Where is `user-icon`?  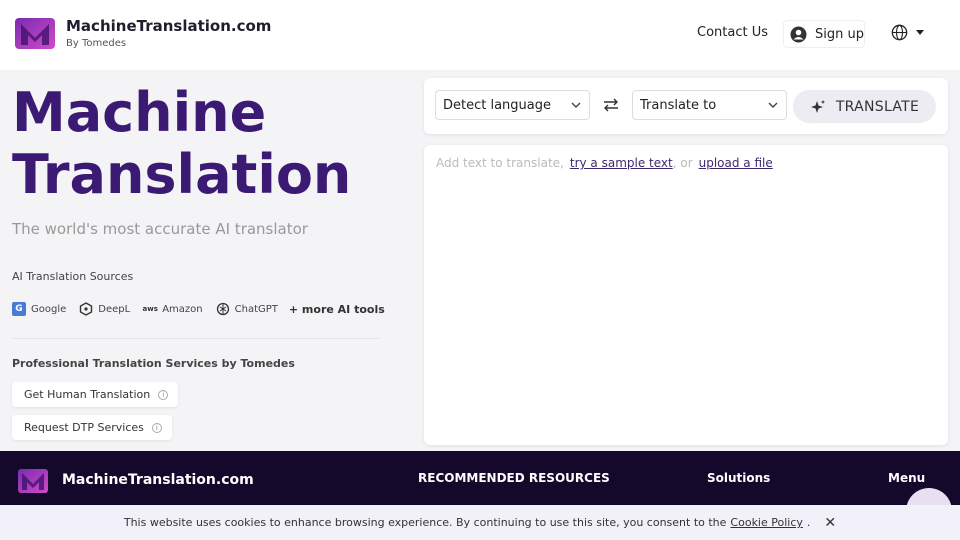 user-icon is located at coordinates (798, 34).